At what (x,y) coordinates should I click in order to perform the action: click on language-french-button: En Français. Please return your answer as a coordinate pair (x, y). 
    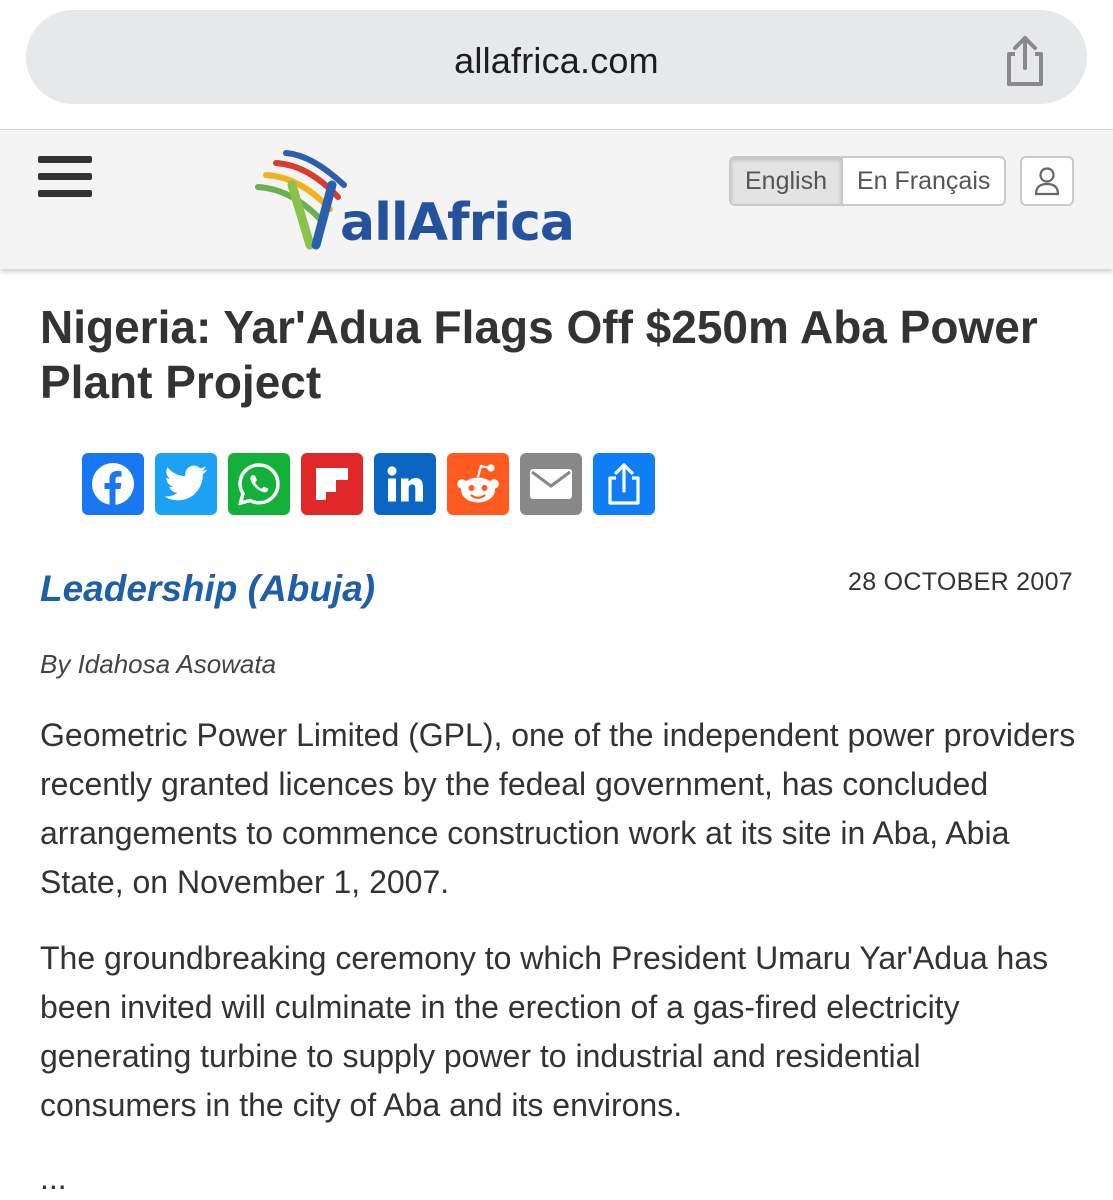
    Looking at the image, I should click on (923, 181).